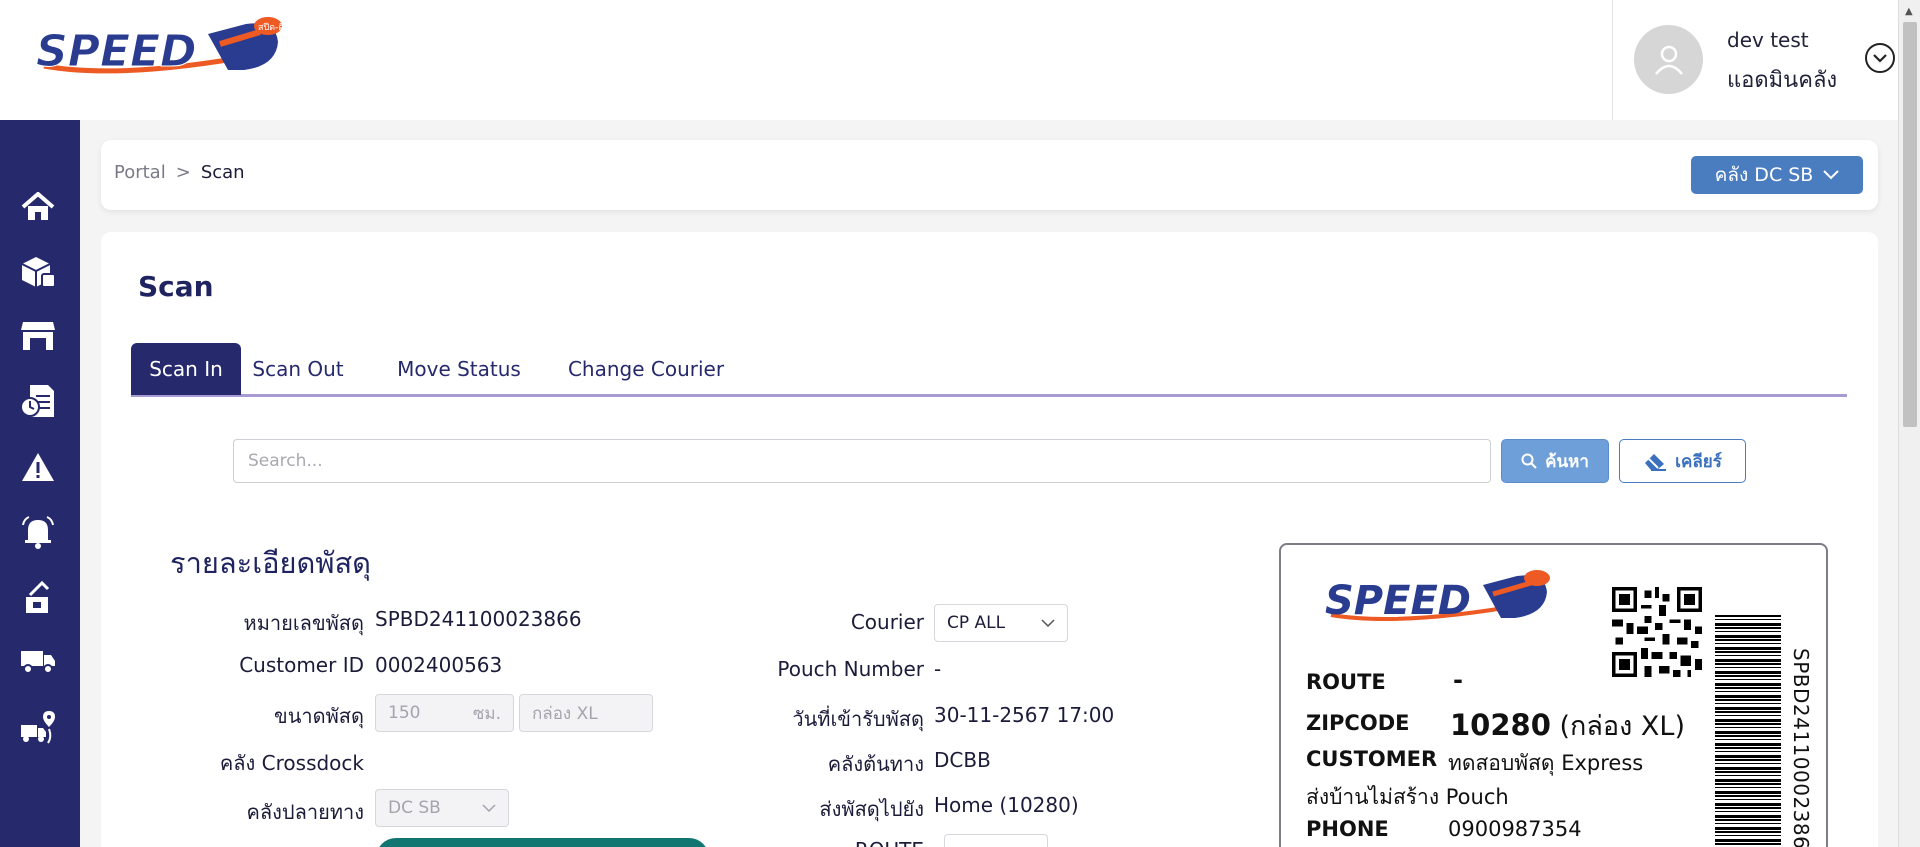  Describe the element at coordinates (989, 175) in the screenshot. I see `breadcrumb-card` at that location.